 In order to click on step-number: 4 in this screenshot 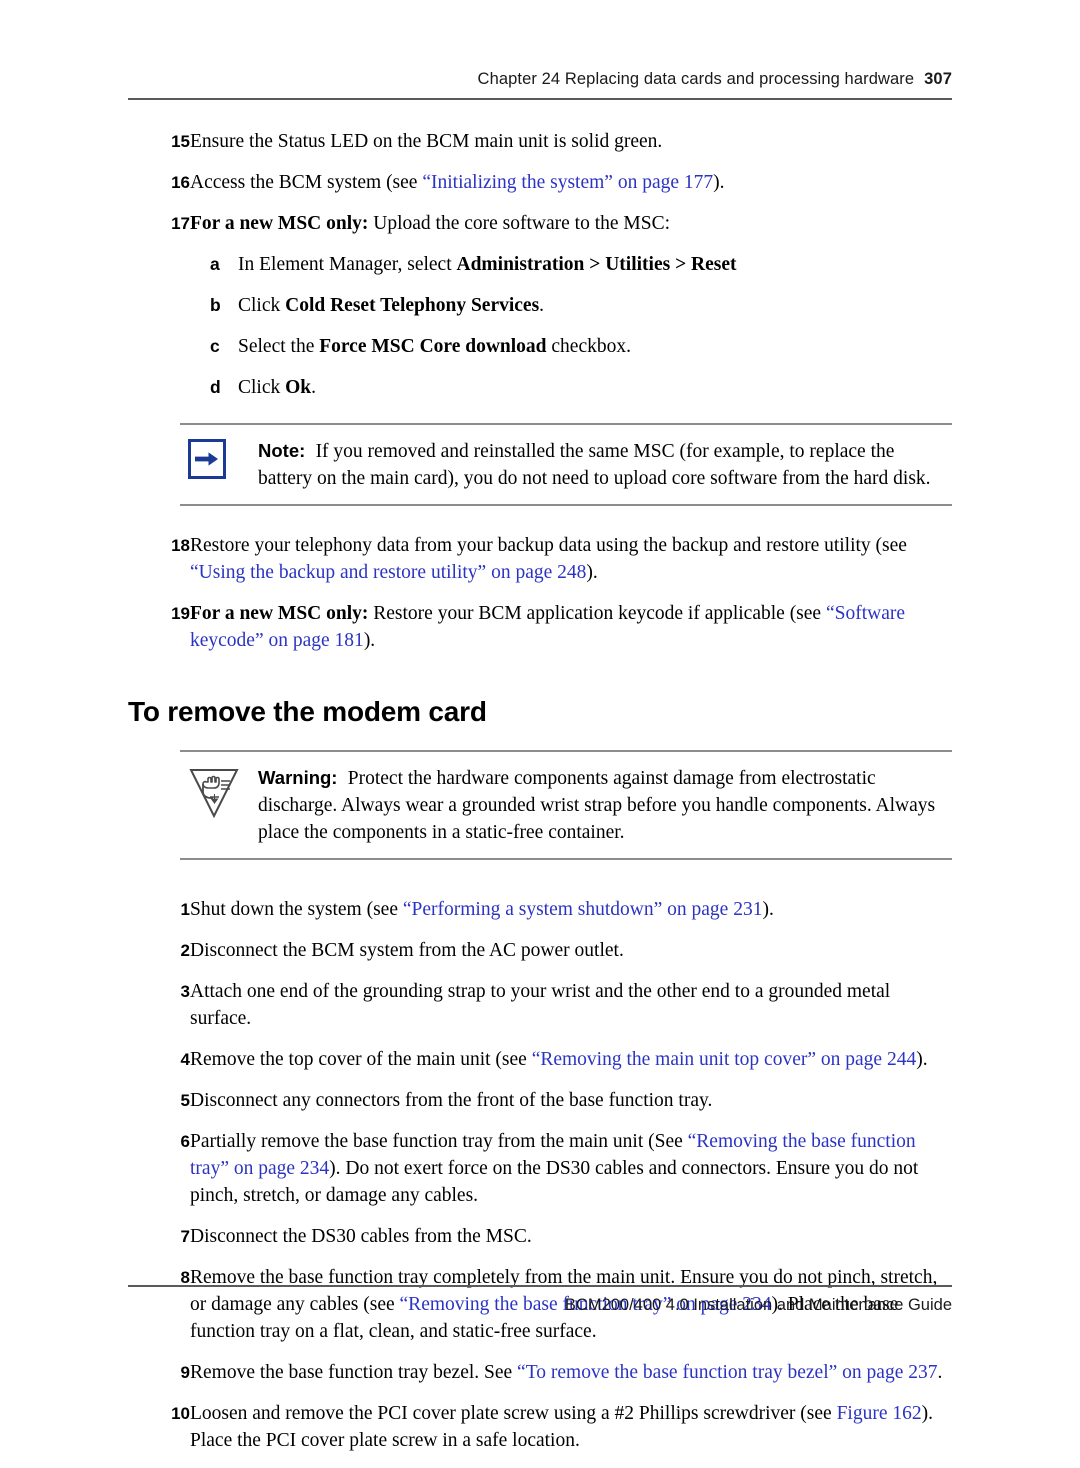, I will do `click(185, 1059)`.